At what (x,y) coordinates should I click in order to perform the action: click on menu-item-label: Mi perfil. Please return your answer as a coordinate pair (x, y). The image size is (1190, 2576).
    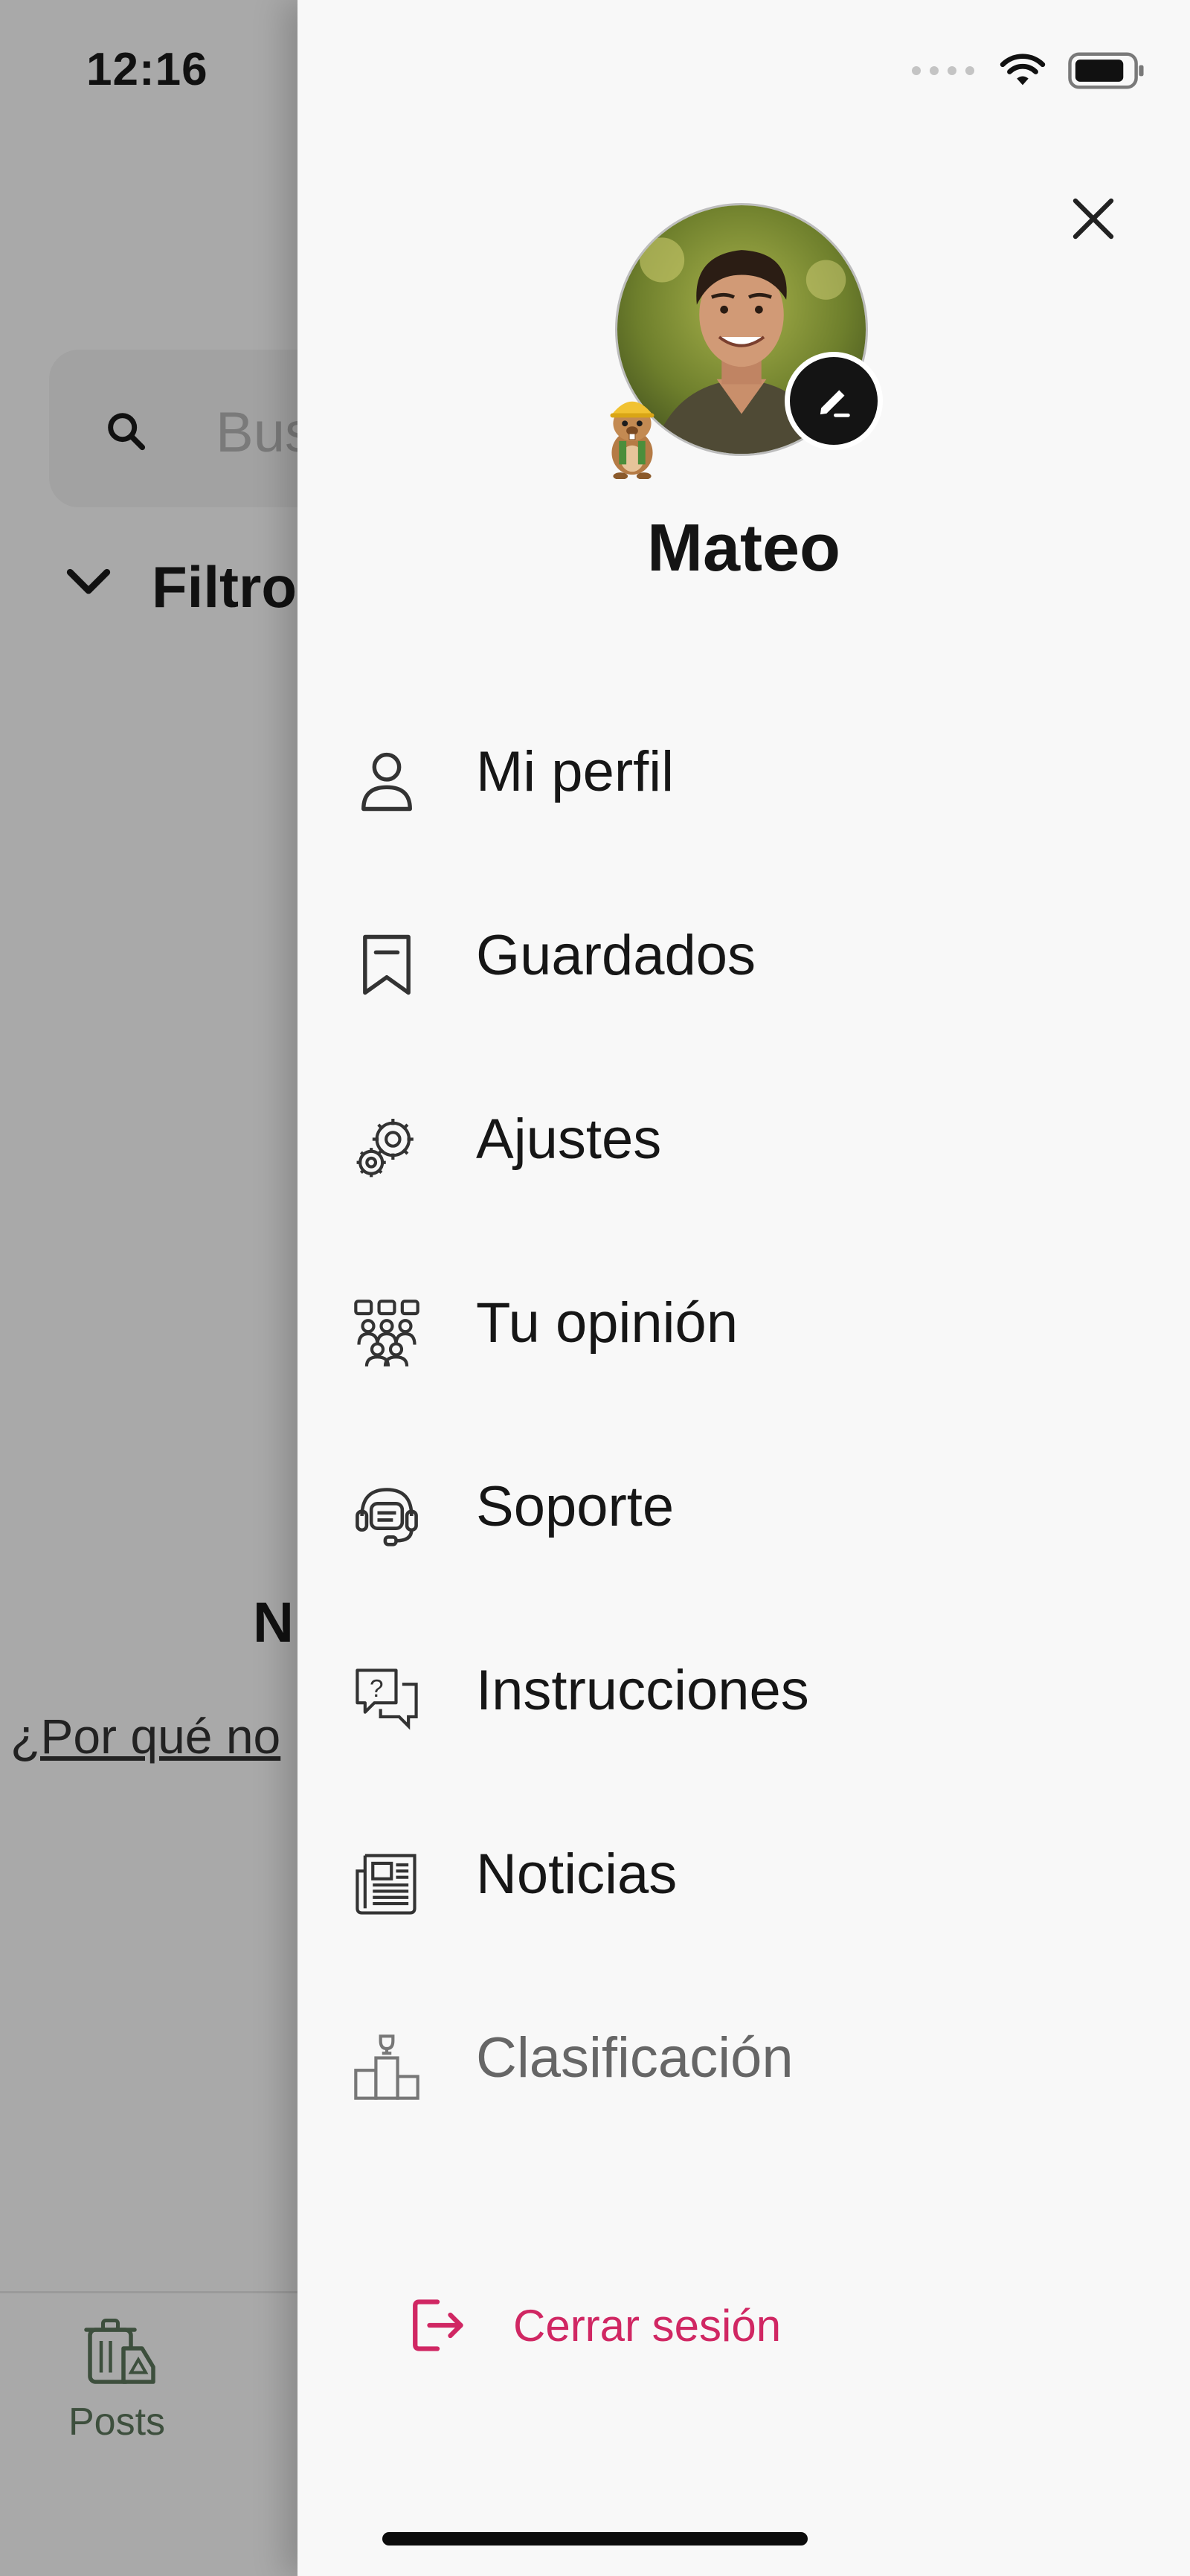
    Looking at the image, I should click on (575, 771).